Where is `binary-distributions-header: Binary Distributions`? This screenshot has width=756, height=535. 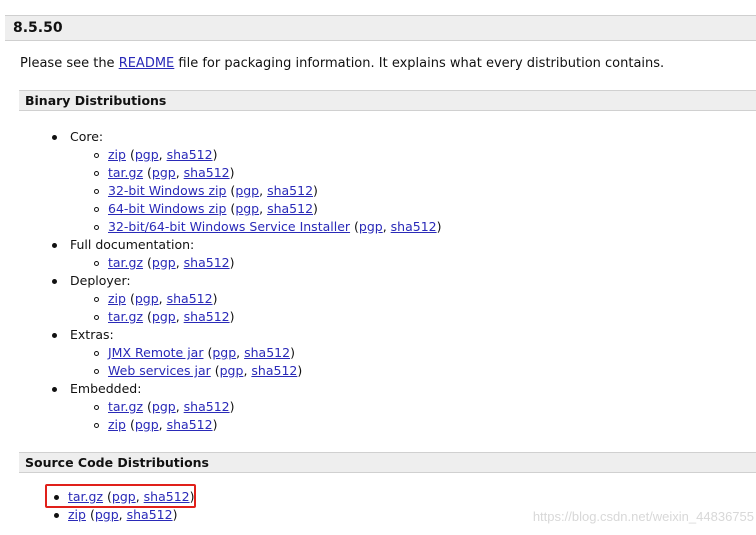 binary-distributions-header: Binary Distributions is located at coordinates (387, 100).